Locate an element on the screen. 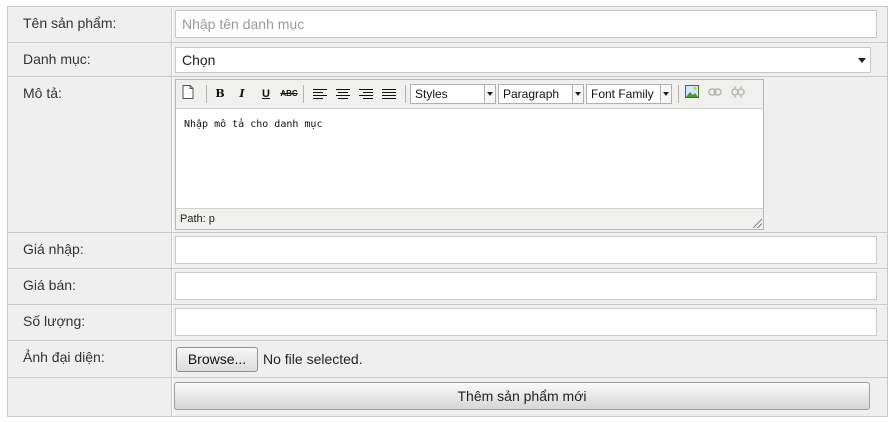  avatar-label: Ảnh đại diện: is located at coordinates (90, 359).